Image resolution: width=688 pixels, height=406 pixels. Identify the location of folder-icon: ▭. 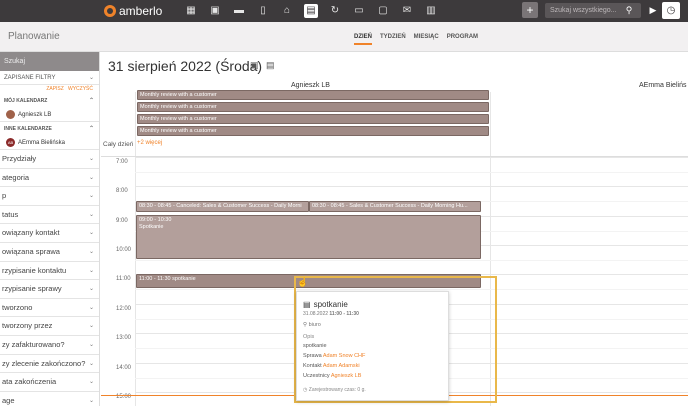
(359, 11).